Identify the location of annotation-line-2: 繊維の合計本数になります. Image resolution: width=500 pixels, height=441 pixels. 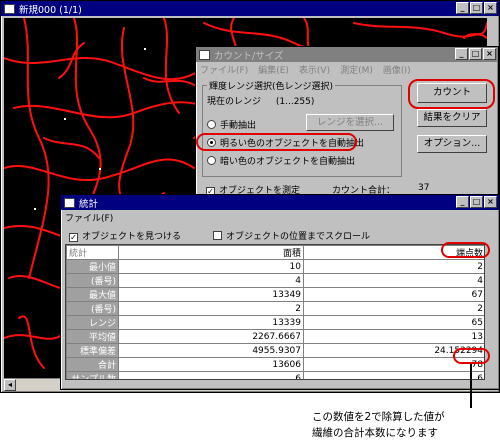
(375, 433).